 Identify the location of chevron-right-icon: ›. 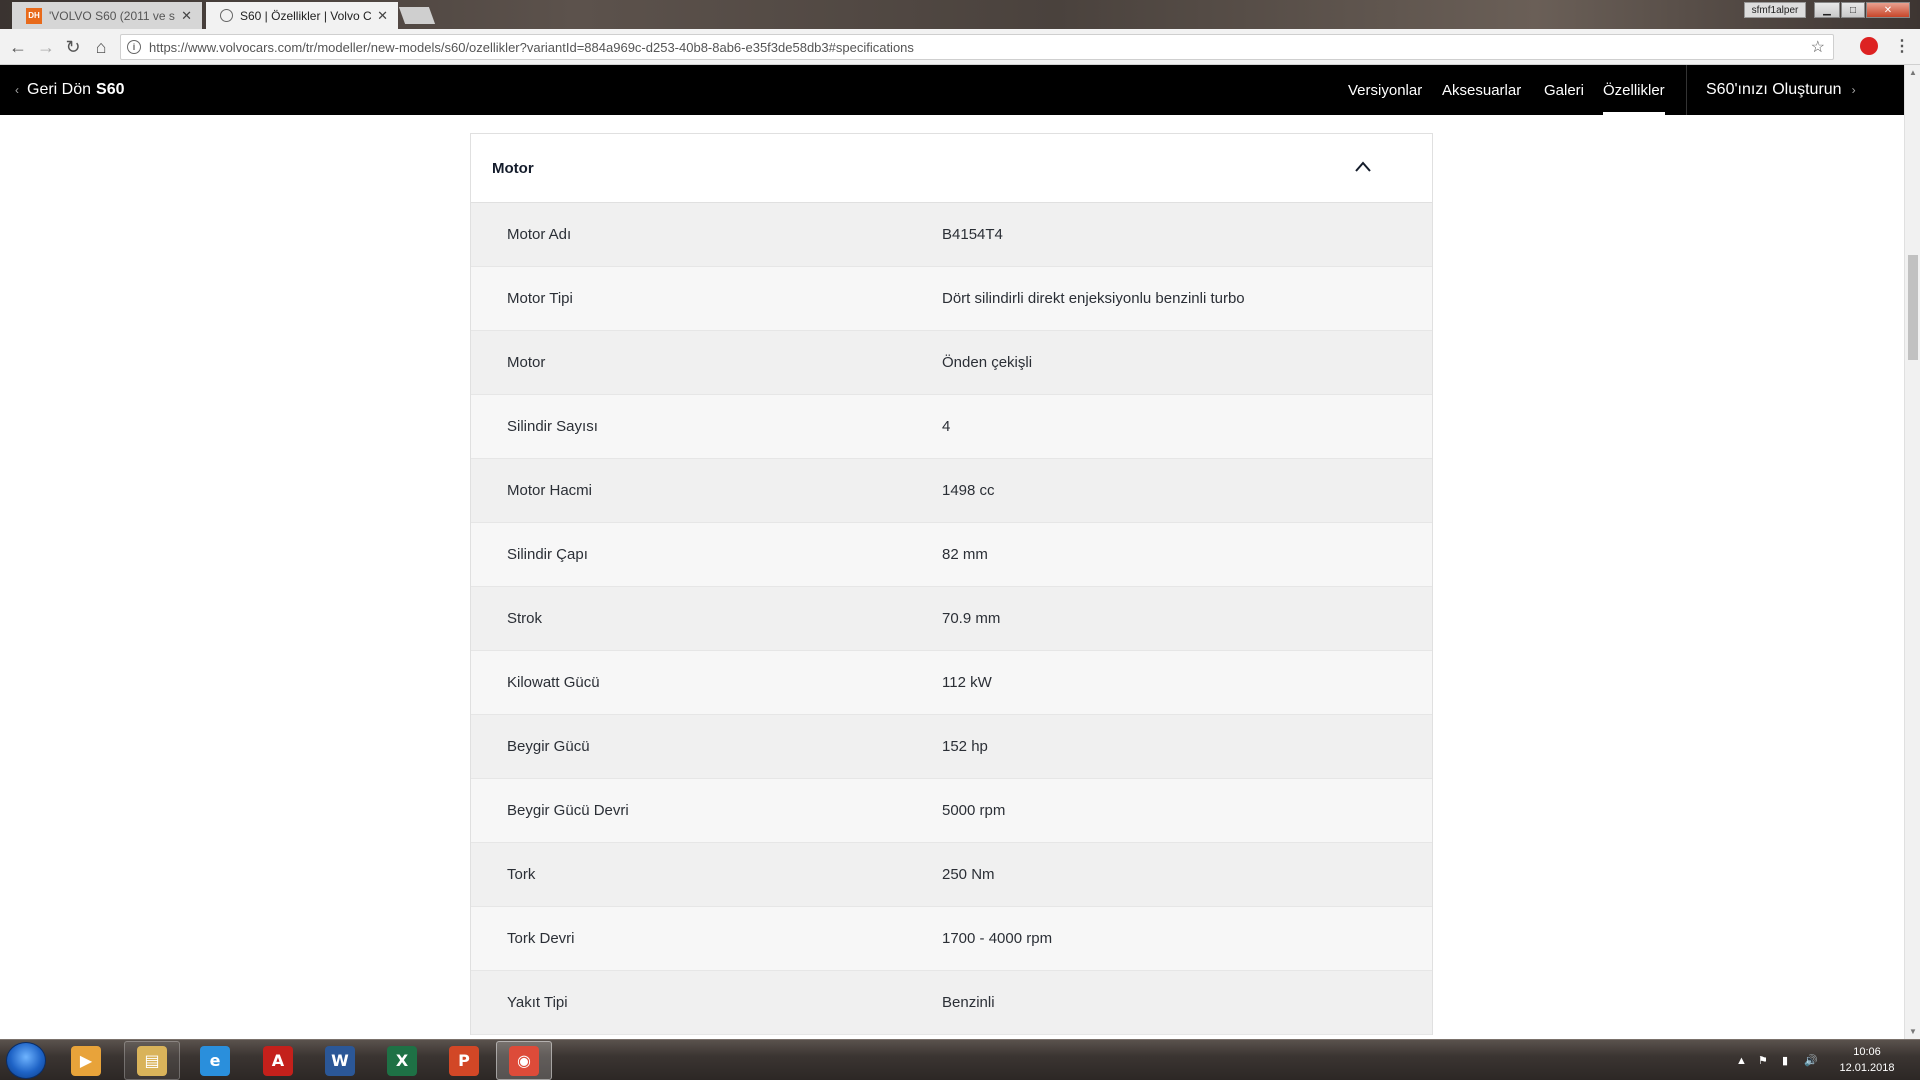
(1853, 90).